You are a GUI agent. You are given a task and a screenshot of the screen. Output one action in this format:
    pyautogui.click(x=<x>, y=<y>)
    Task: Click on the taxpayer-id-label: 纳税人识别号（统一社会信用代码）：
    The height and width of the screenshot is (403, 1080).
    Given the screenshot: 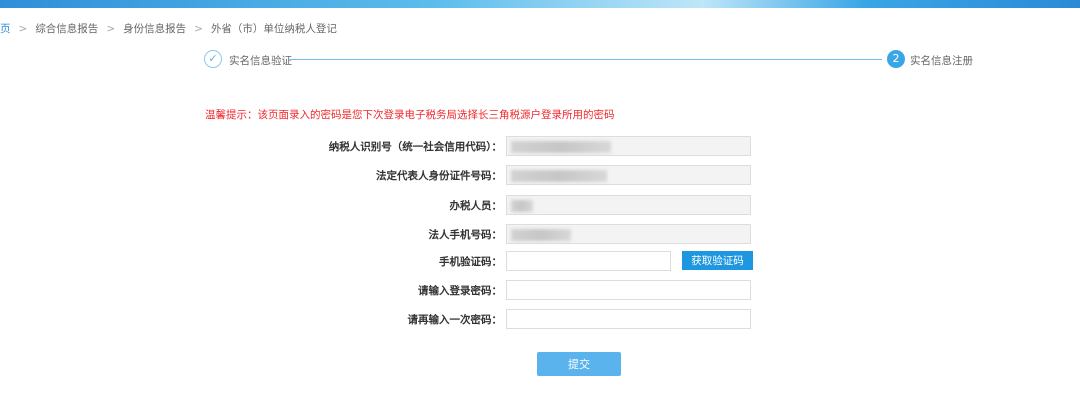 What is the action you would take?
    pyautogui.click(x=415, y=147)
    